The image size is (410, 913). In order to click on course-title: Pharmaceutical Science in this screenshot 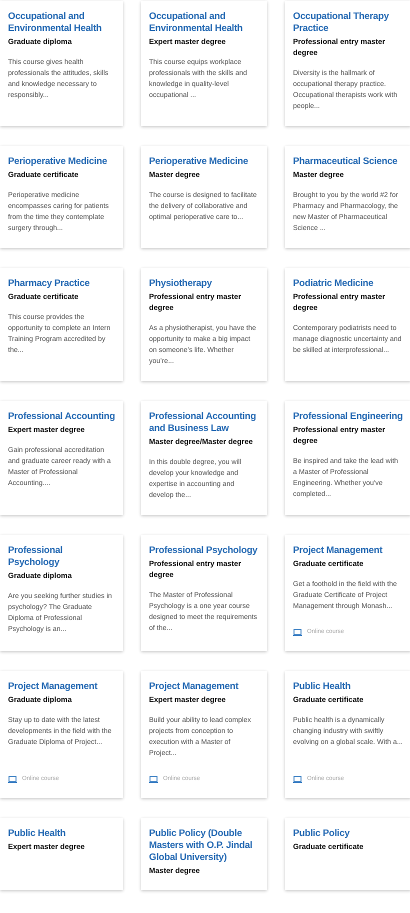, I will do `click(348, 162)`.